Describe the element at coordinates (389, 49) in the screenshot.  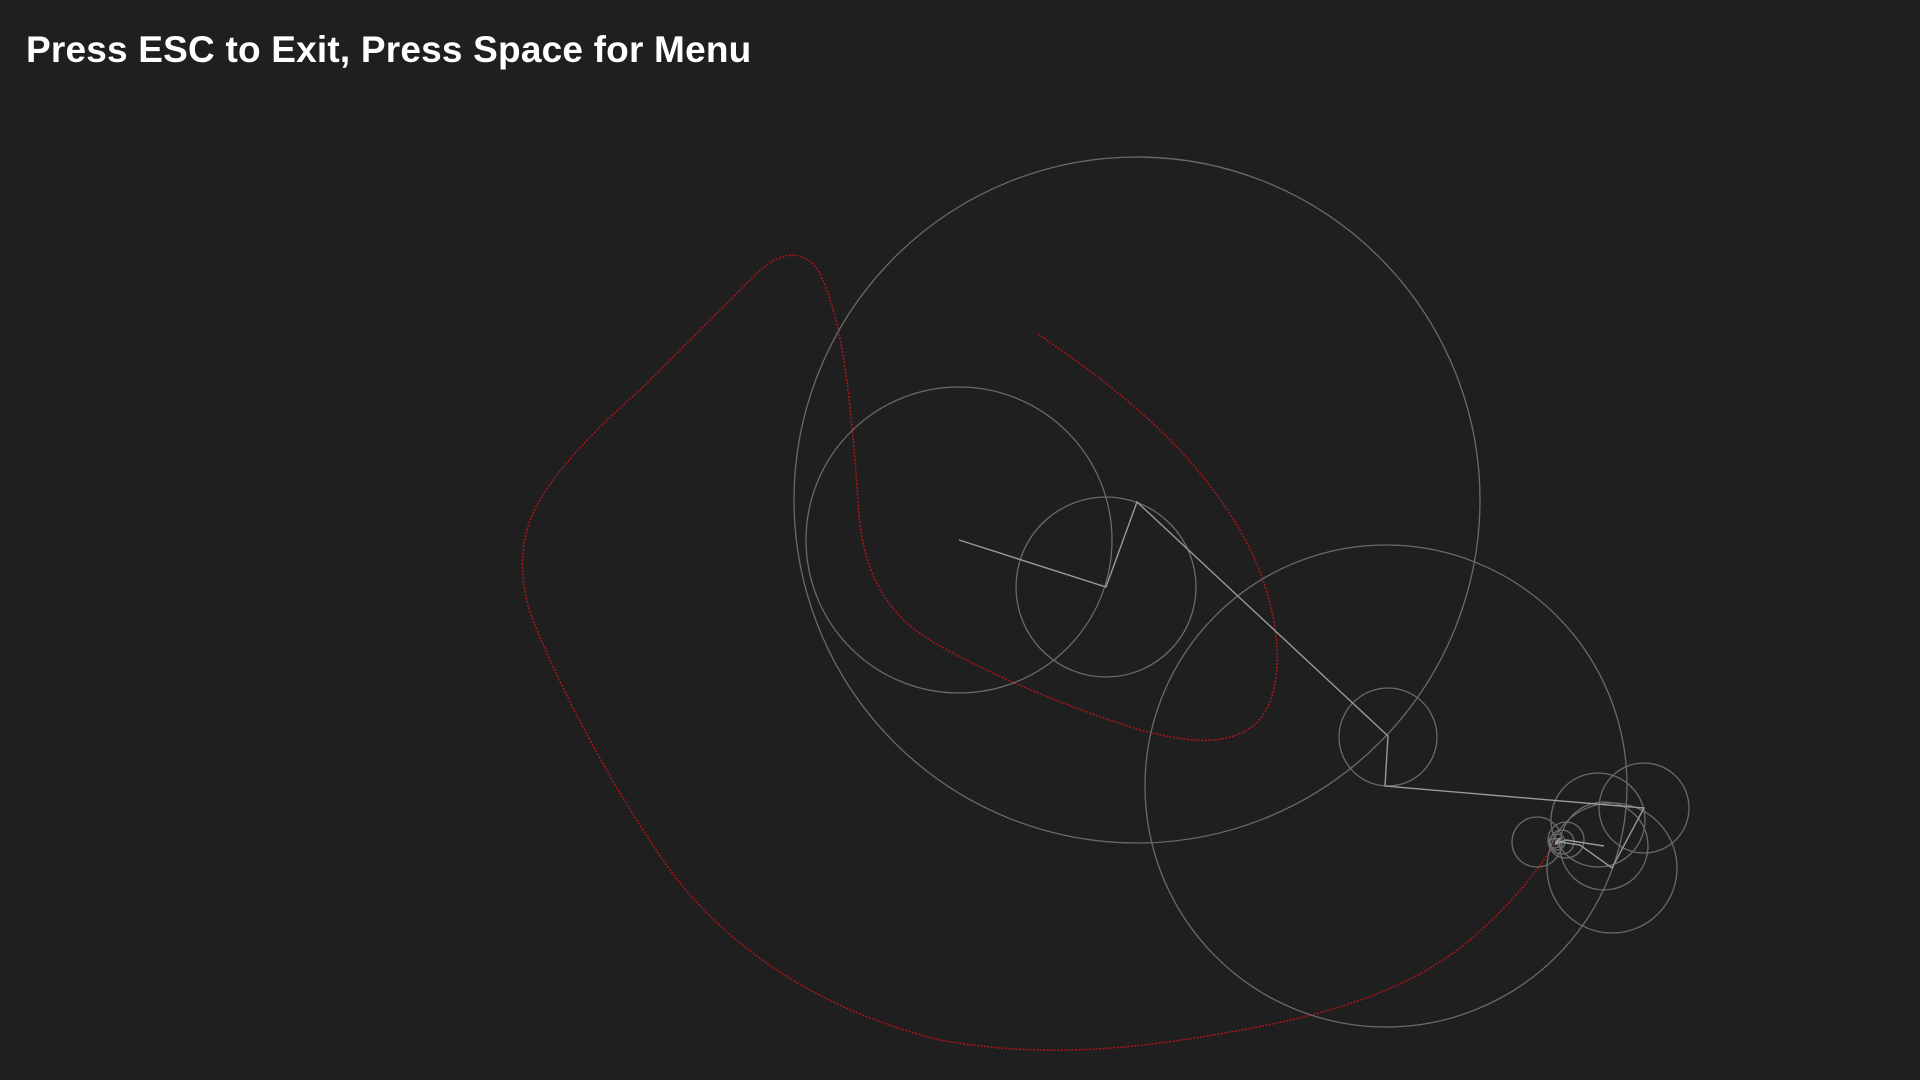
I see `hud-instructions: Press ESC to Exit, Press Space for Menu` at that location.